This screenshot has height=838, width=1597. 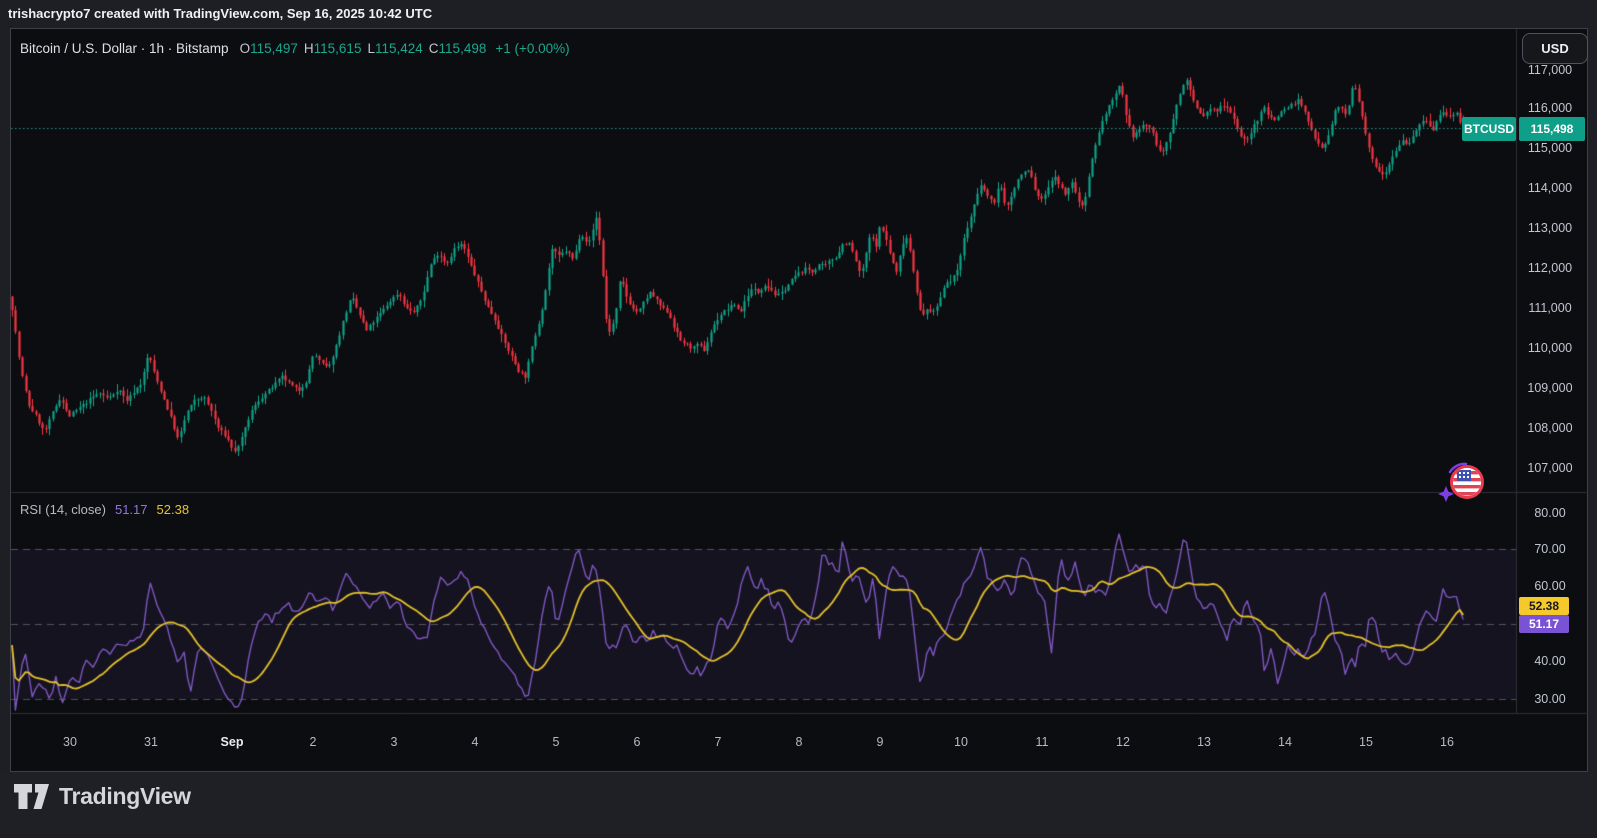 I want to click on rsi-title: RSI (14, close), so click(x=63, y=509).